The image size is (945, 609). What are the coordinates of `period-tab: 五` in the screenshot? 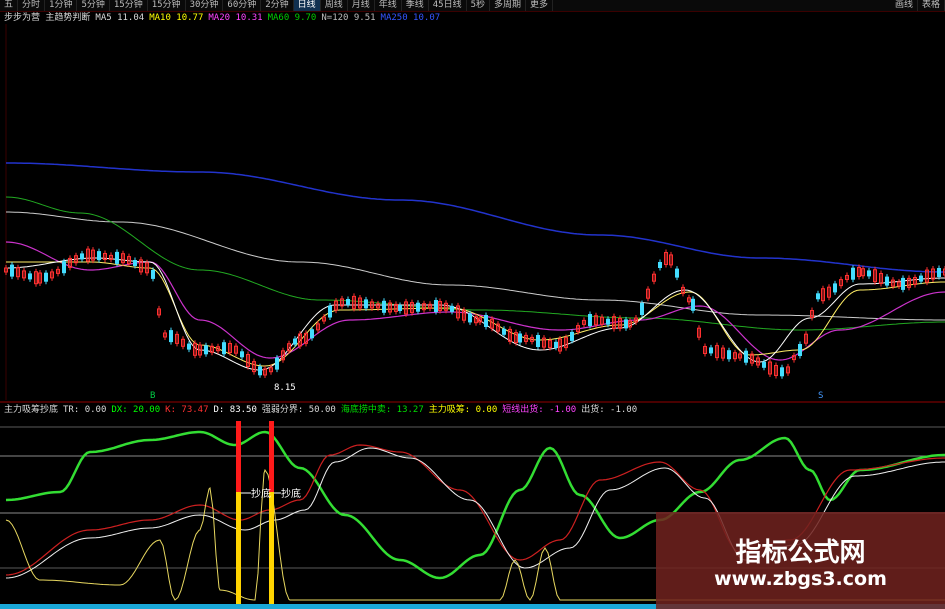 It's located at (9, 5).